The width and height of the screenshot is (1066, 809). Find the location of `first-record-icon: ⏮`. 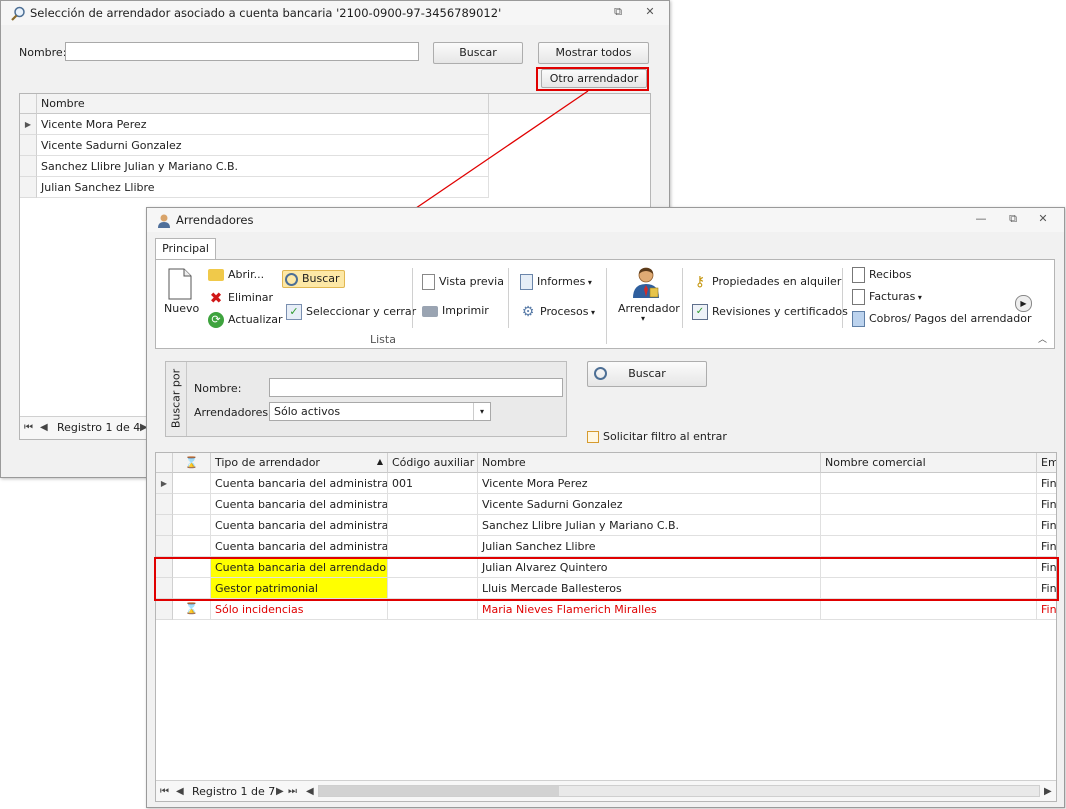

first-record-icon: ⏮ is located at coordinates (164, 791).